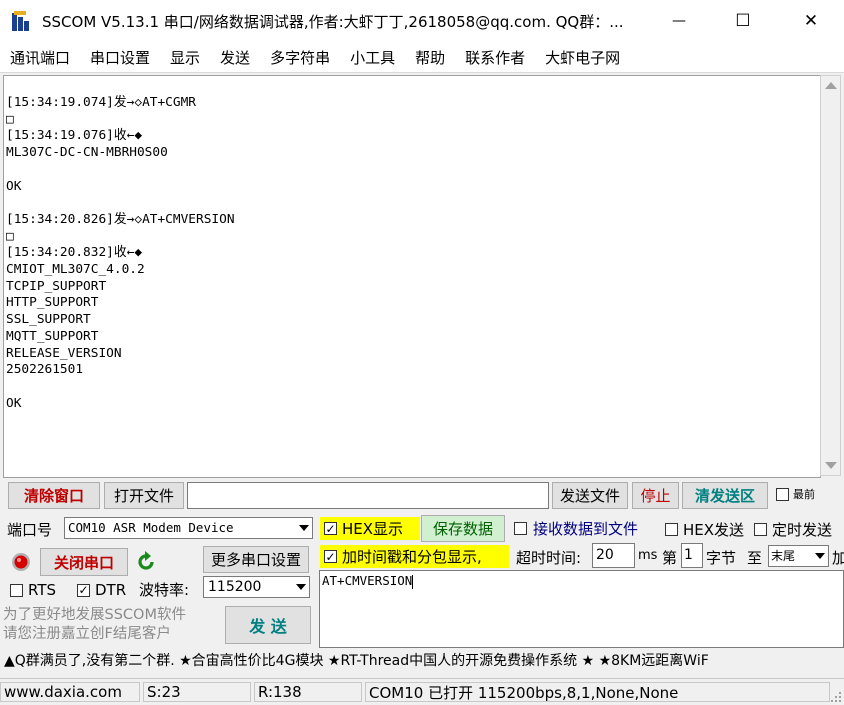  What do you see at coordinates (120, 57) in the screenshot?
I see `menu-port-settings: 串口设置` at bounding box center [120, 57].